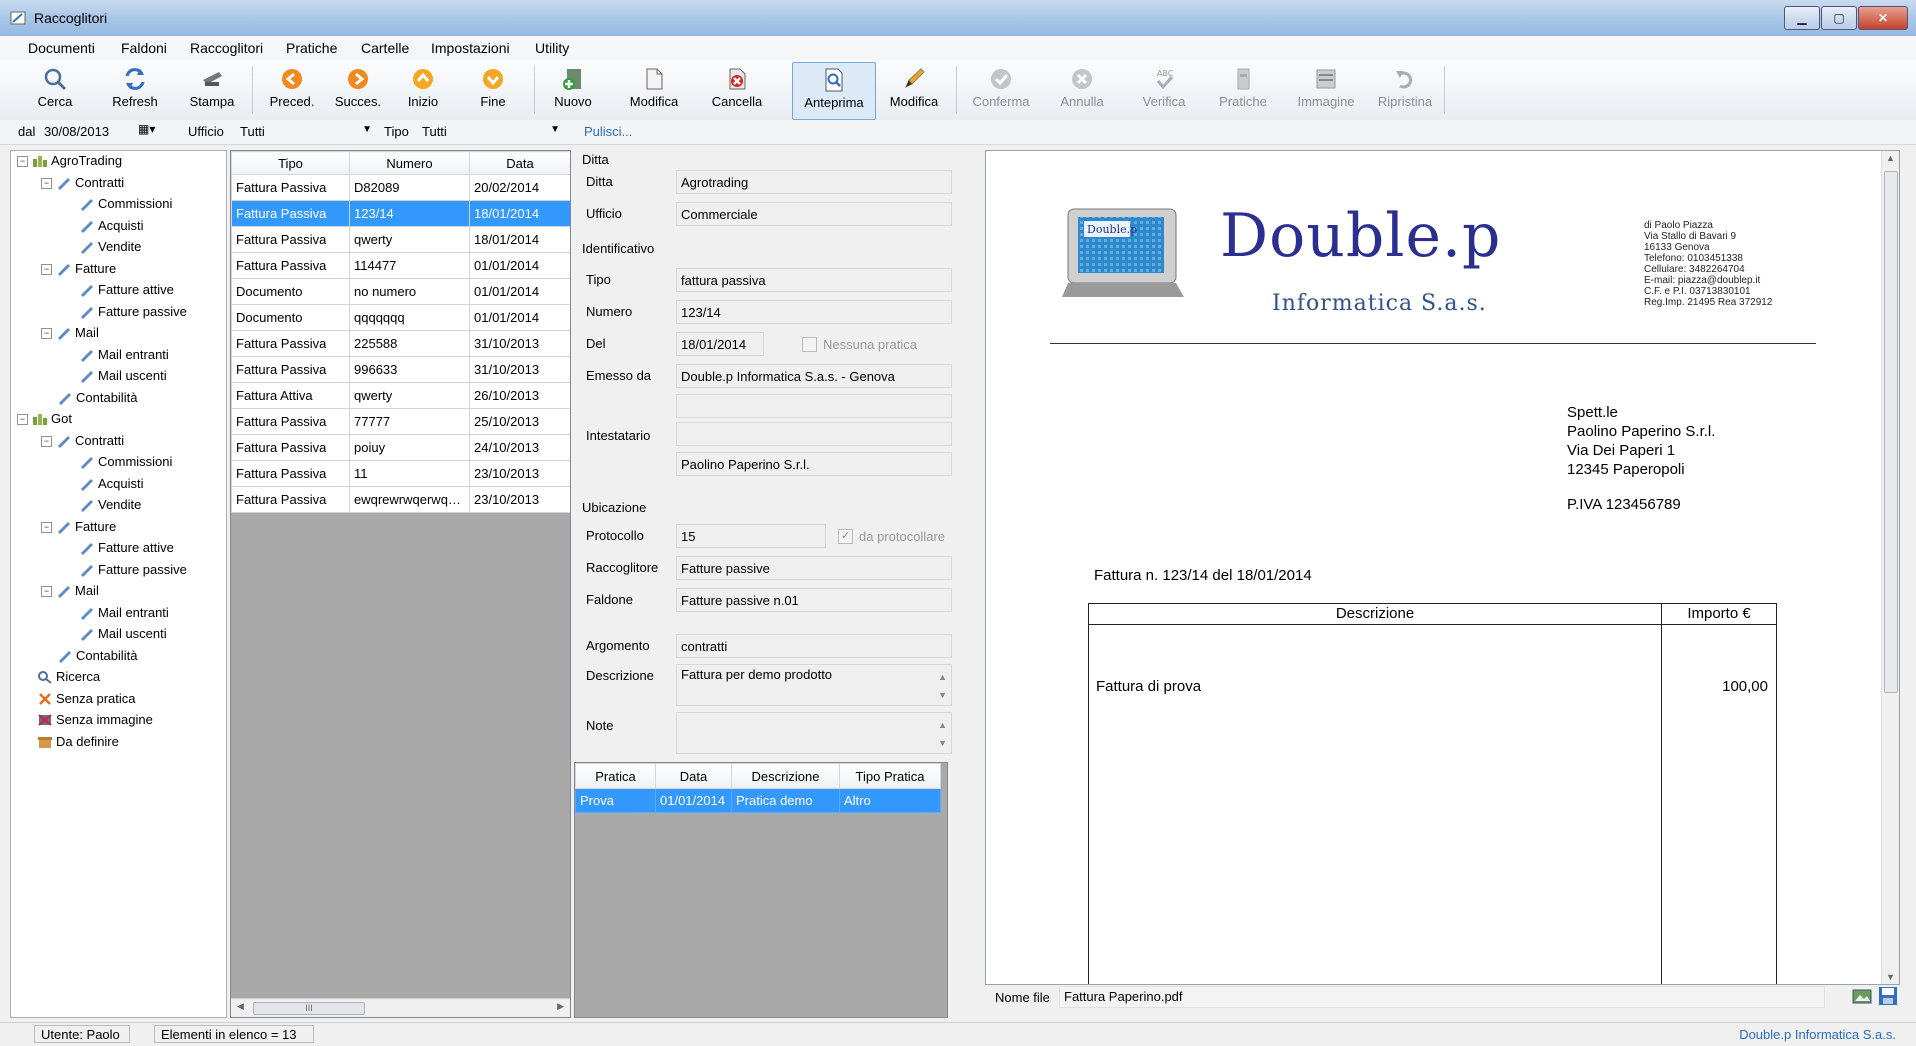 This screenshot has width=1916, height=1046. What do you see at coordinates (240, 1006) in the screenshot?
I see `scroll-left-icon: ◀` at bounding box center [240, 1006].